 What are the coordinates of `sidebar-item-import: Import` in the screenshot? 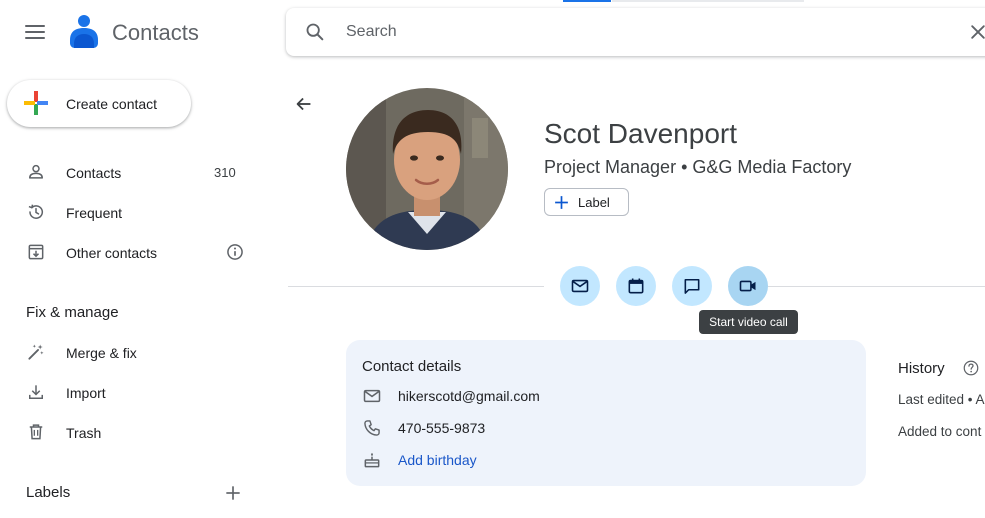 It's located at (130, 392).